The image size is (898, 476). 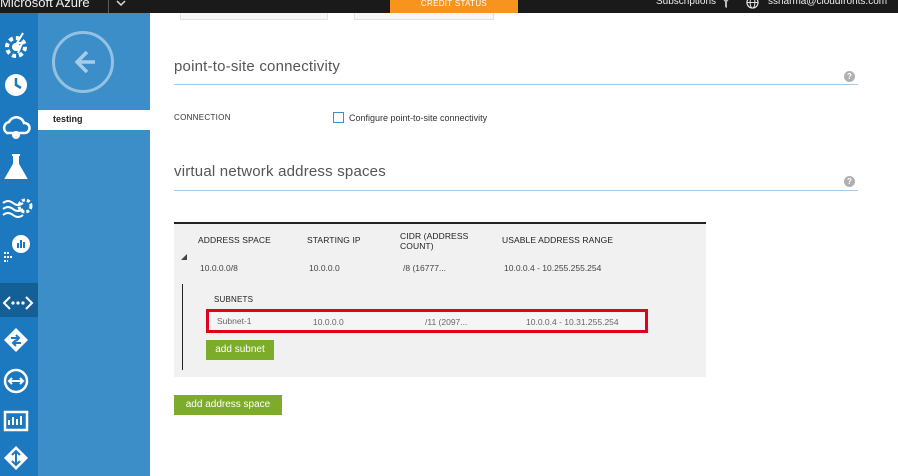 What do you see at coordinates (572, 322) in the screenshot?
I see `subnet-usable-range: 10.0.0.4 - 10.31.255.254` at bounding box center [572, 322].